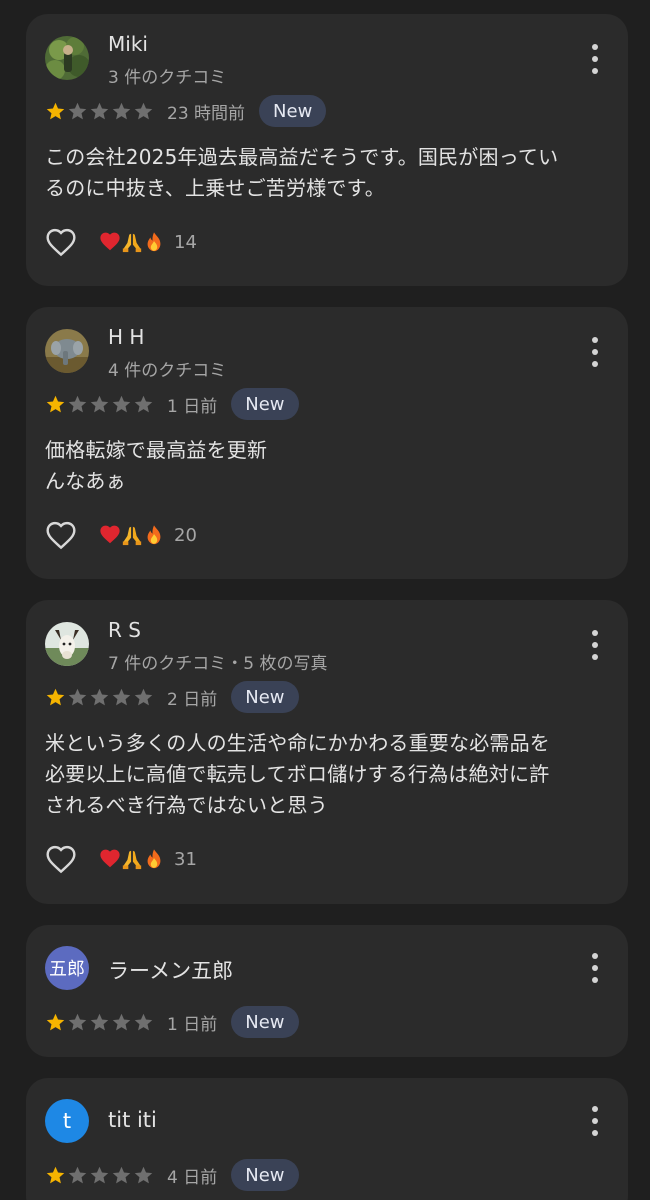  I want to click on reaction-count: 14, so click(185, 242).